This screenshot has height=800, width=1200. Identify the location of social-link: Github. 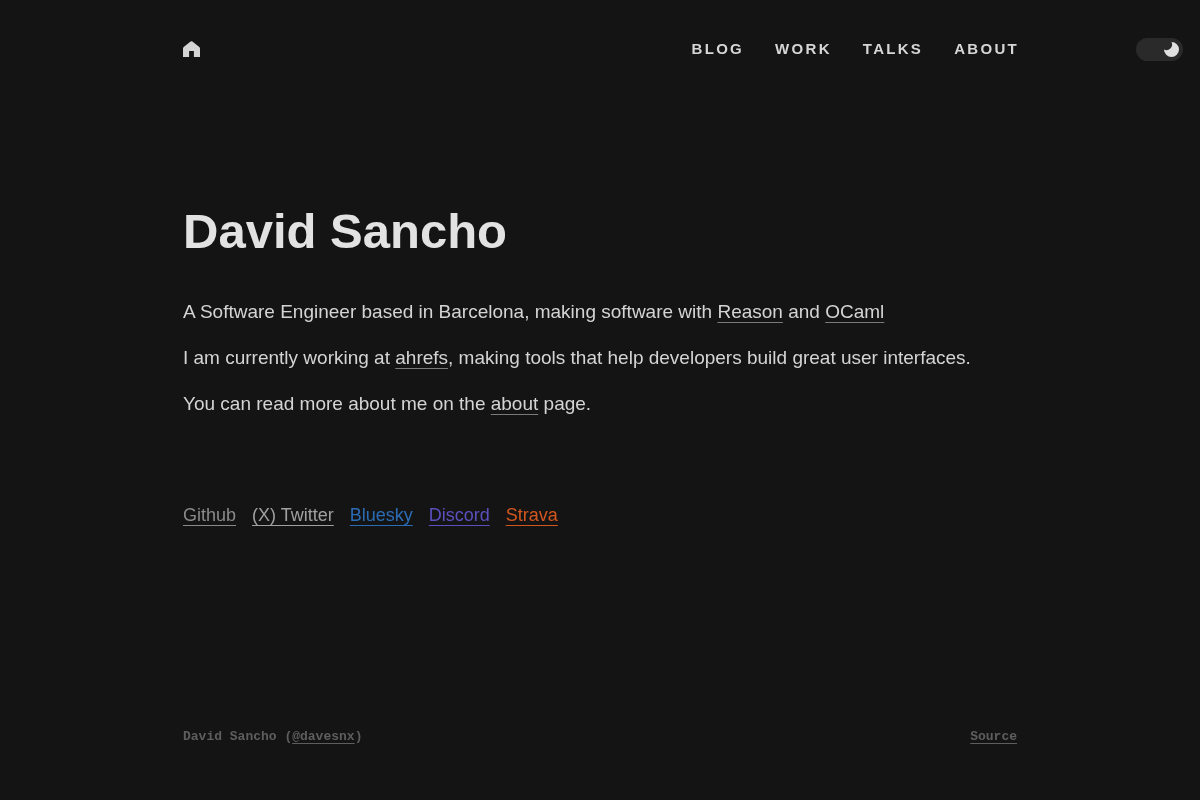
(210, 515).